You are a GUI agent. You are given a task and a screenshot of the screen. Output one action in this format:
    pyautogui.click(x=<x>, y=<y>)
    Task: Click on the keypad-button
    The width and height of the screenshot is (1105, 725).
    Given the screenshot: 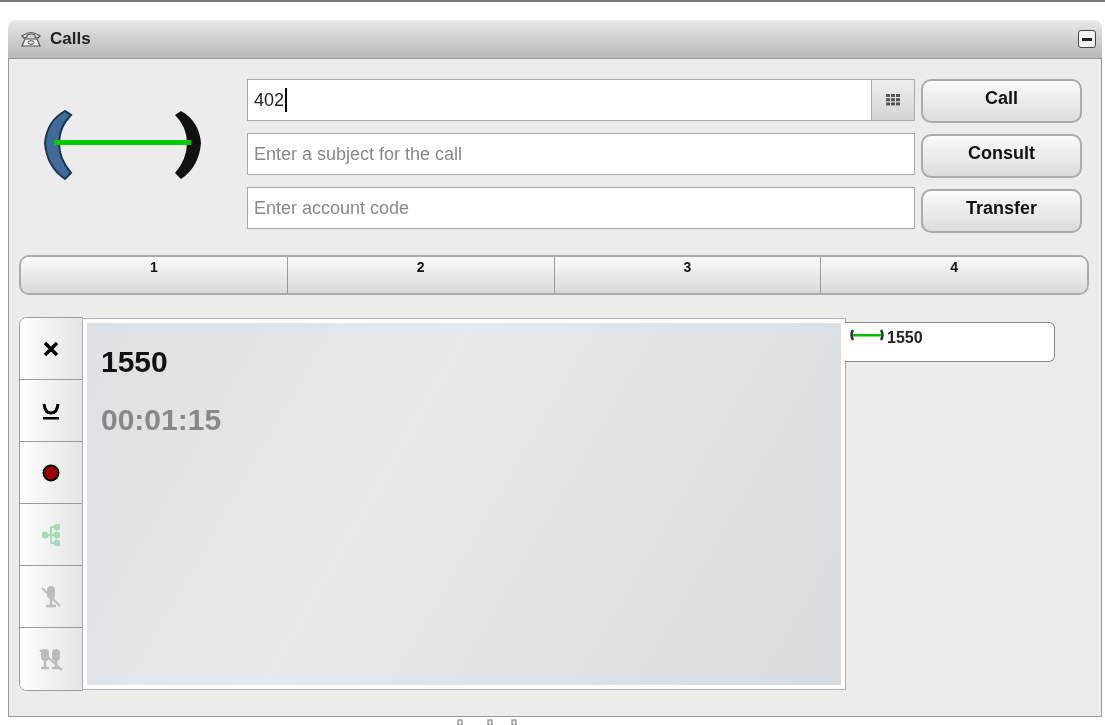 What is the action you would take?
    pyautogui.click(x=892, y=100)
    